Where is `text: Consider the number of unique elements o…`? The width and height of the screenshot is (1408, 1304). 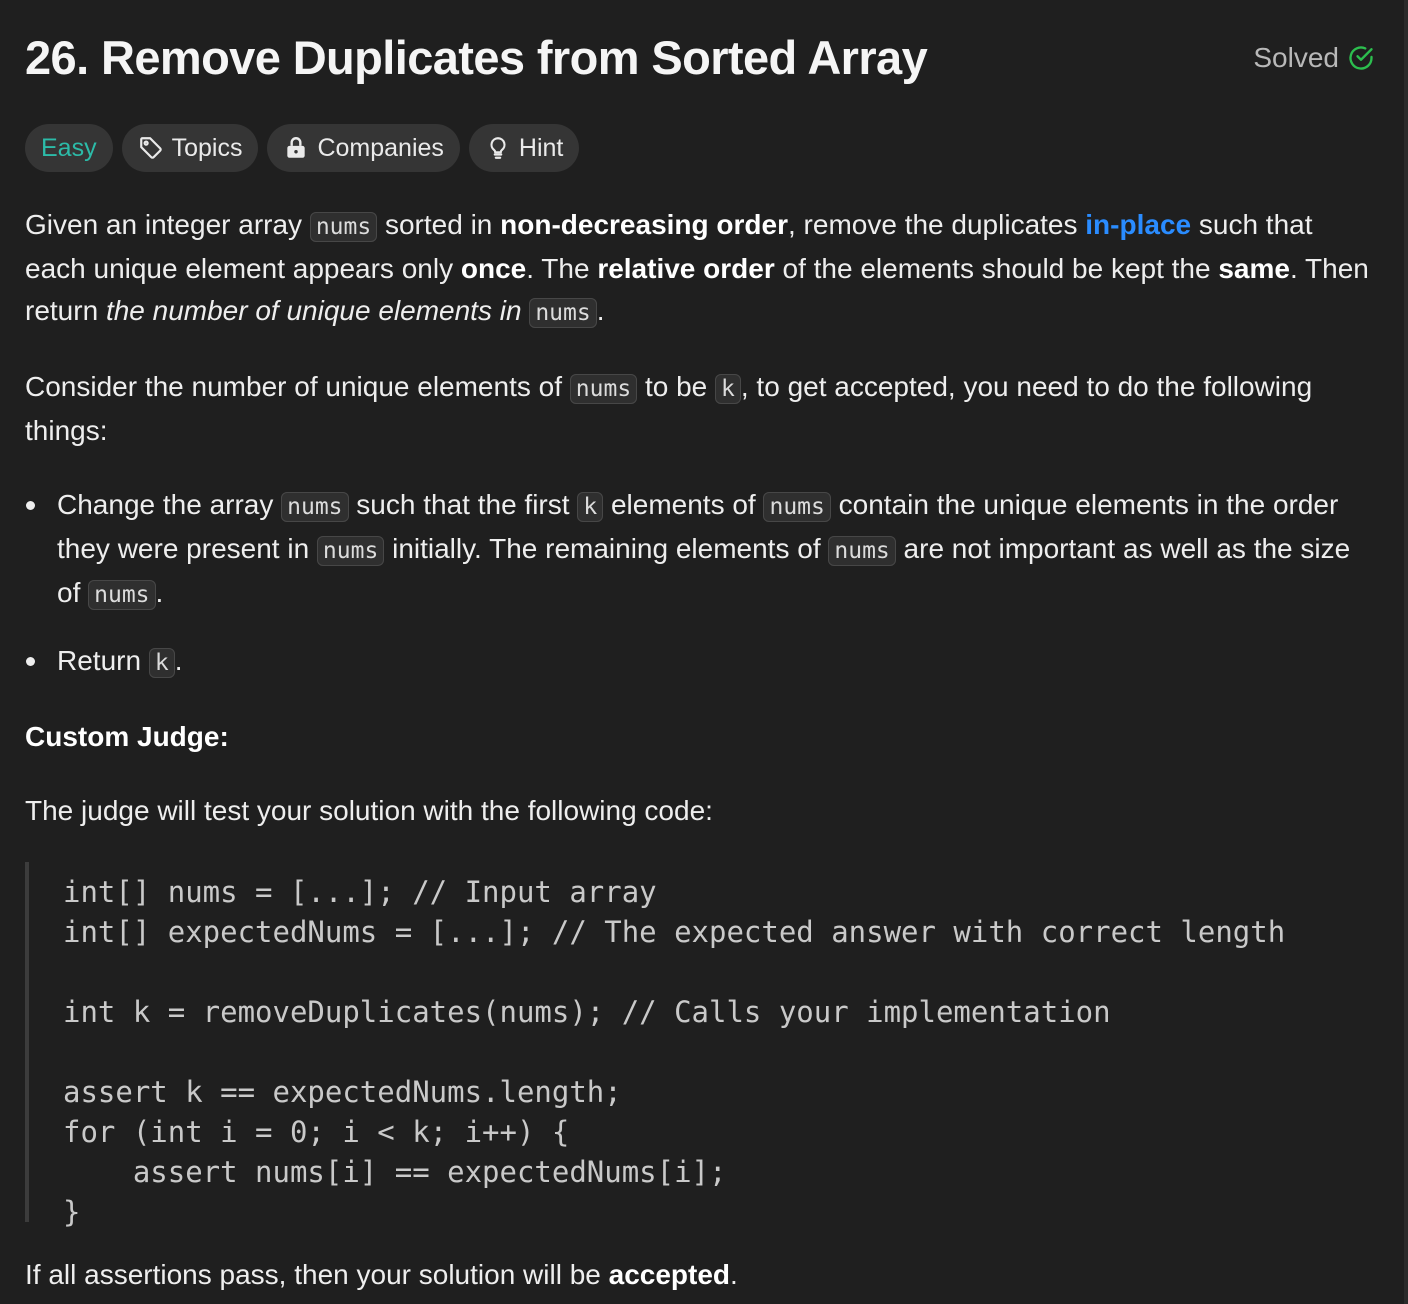 text: Consider the number of unique elements o… is located at coordinates (297, 386).